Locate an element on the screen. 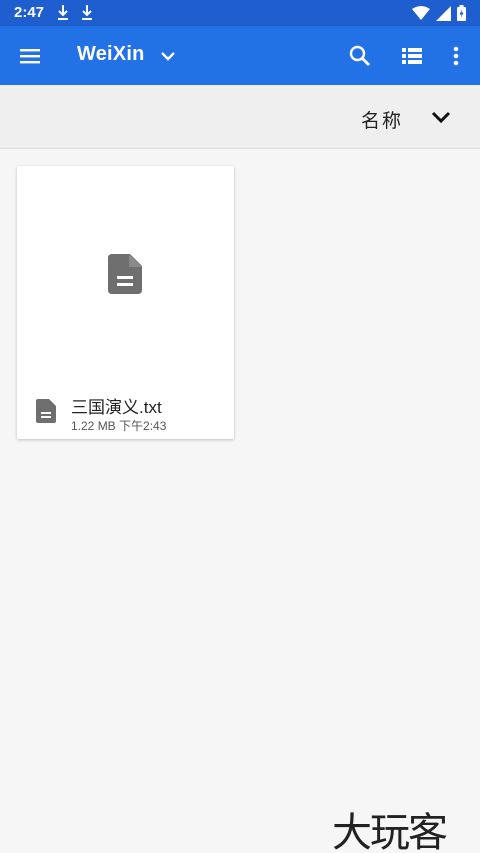 Image resolution: width=480 pixels, height=853 pixels. list-view-button is located at coordinates (412, 56).